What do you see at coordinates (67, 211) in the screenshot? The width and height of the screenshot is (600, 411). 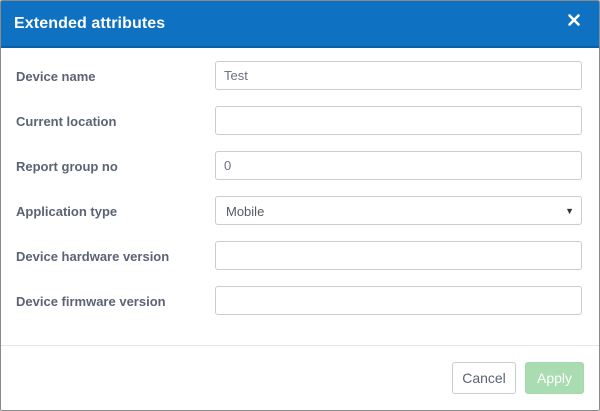 I see `application-type-label: Application type` at bounding box center [67, 211].